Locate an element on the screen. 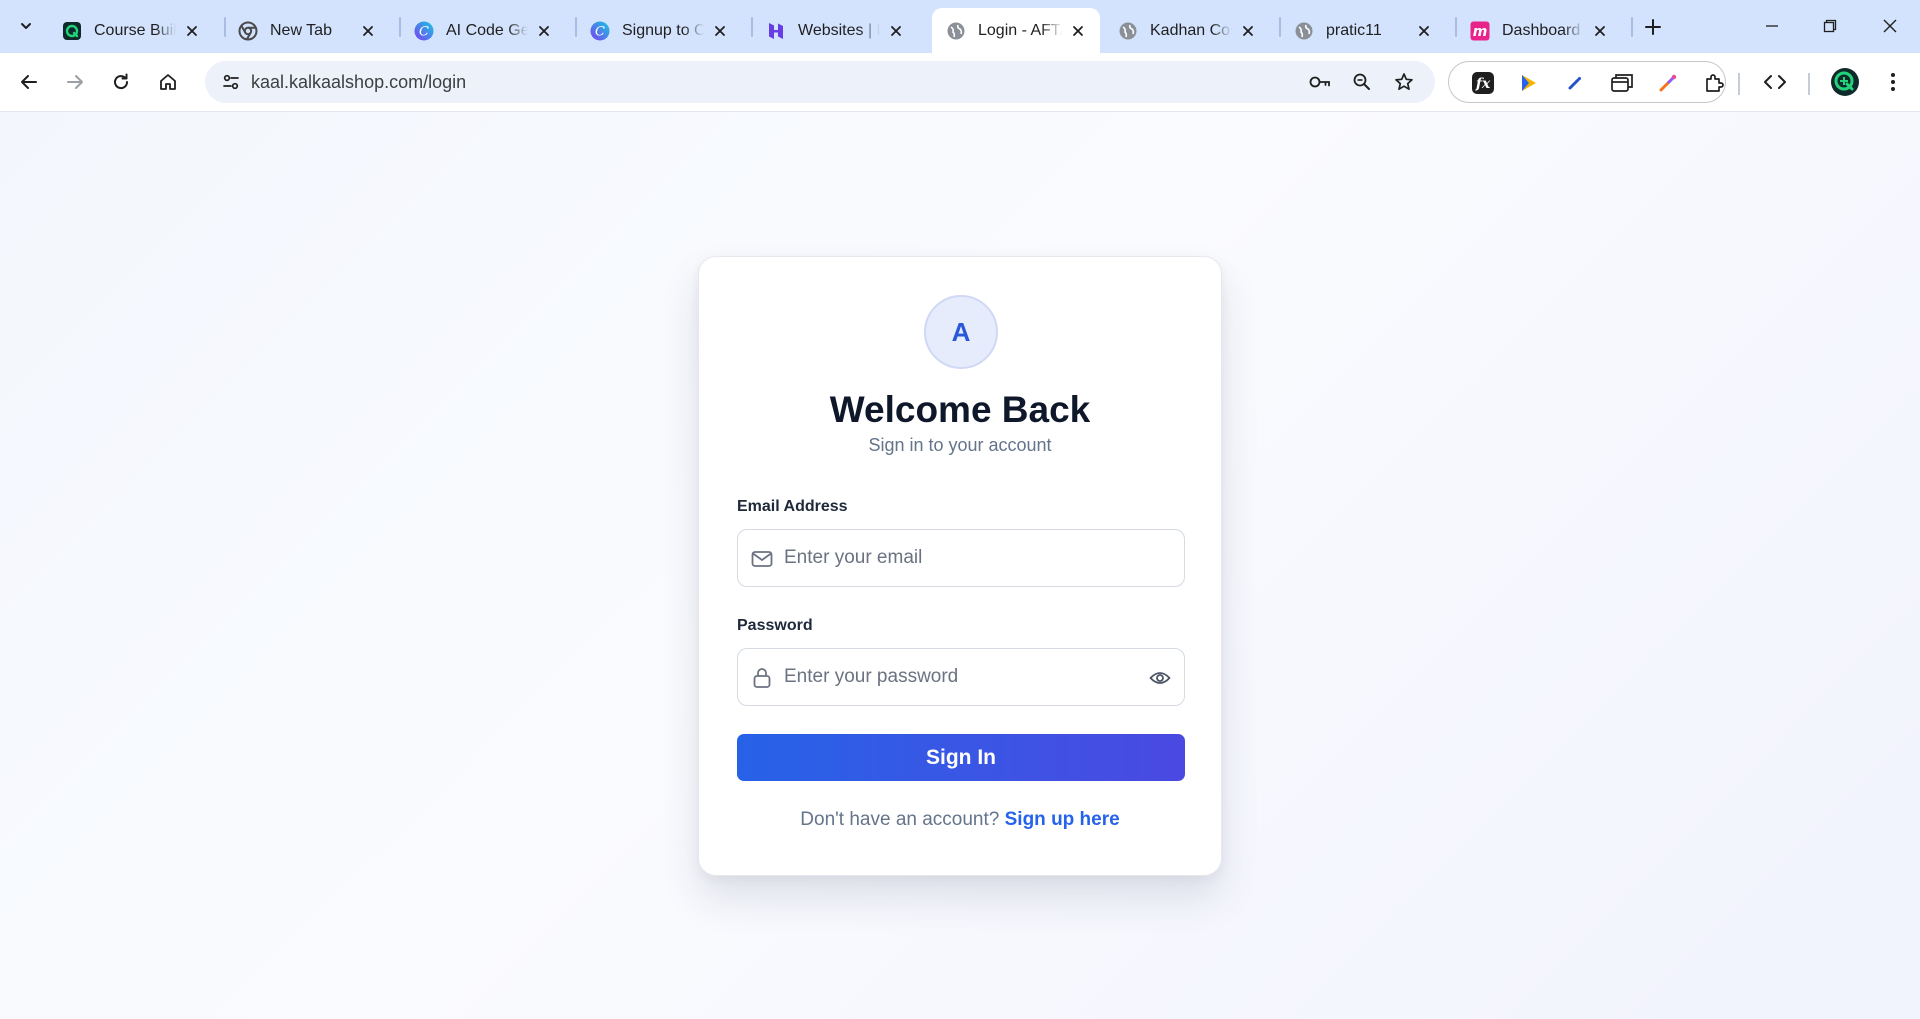 The height and width of the screenshot is (1019, 1920). code-icon is located at coordinates (1775, 82).